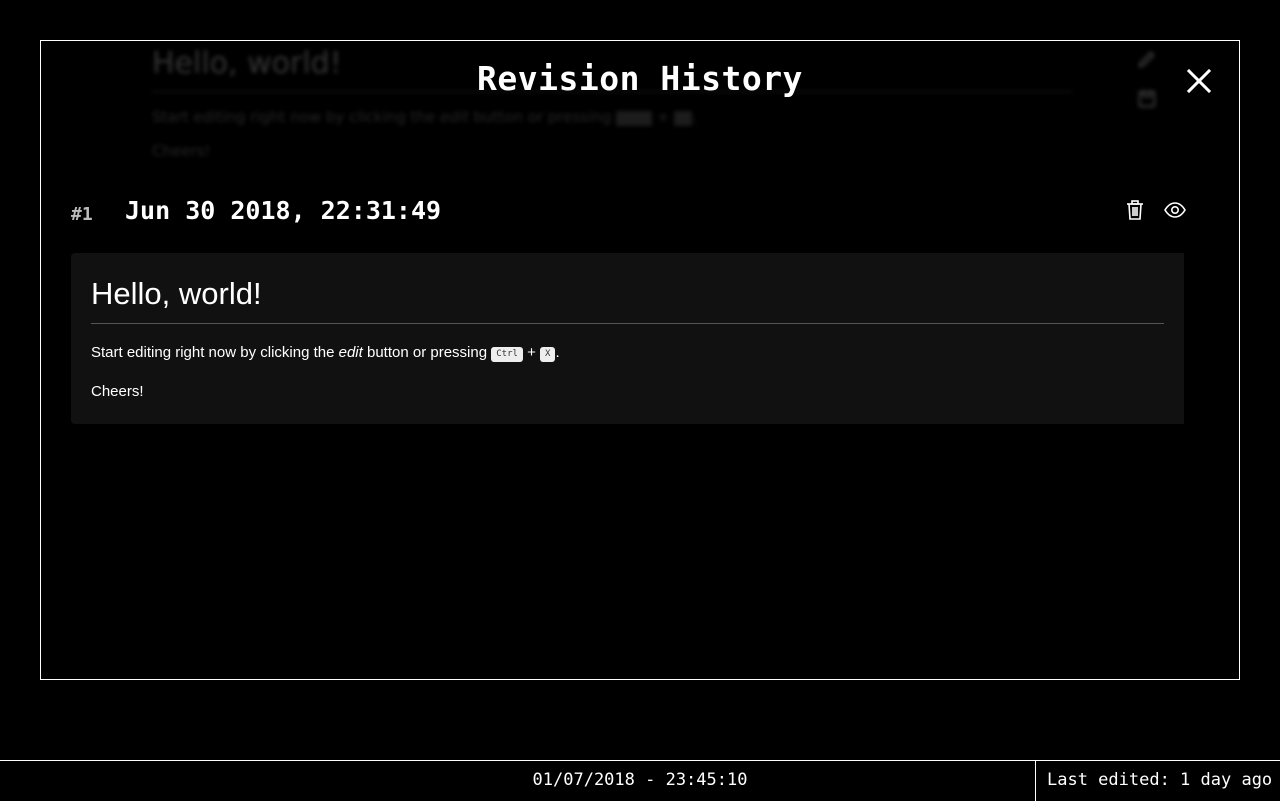 The height and width of the screenshot is (801, 1280). Describe the element at coordinates (507, 354) in the screenshot. I see `key-ctrl: Ctrl` at that location.